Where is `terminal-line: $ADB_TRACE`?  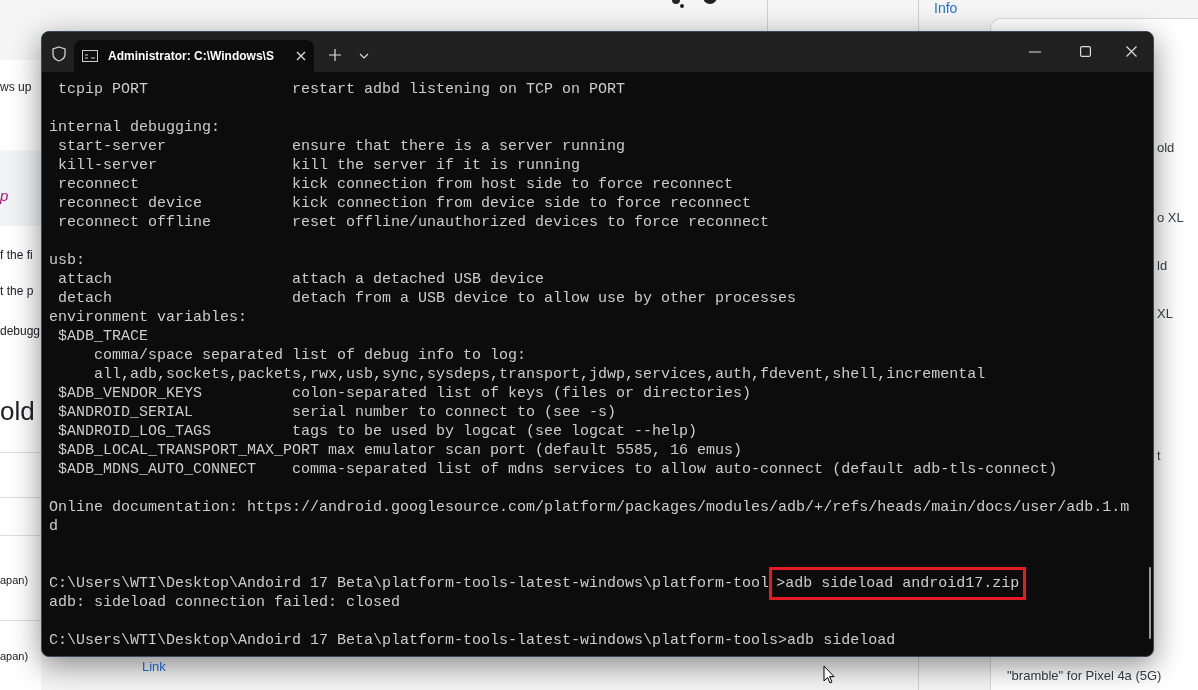 terminal-line: $ADB_TRACE is located at coordinates (103, 336).